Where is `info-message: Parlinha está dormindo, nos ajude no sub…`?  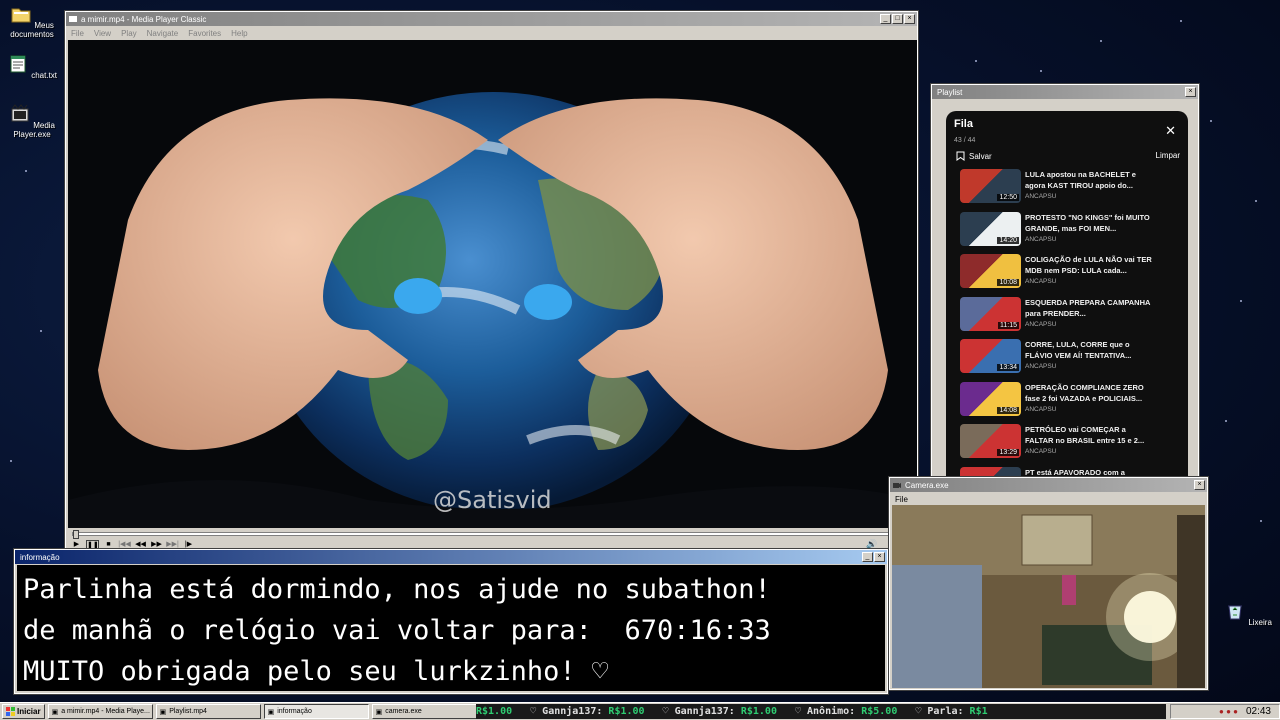 info-message: Parlinha está dormindo, nos ajude no sub… is located at coordinates (451, 628).